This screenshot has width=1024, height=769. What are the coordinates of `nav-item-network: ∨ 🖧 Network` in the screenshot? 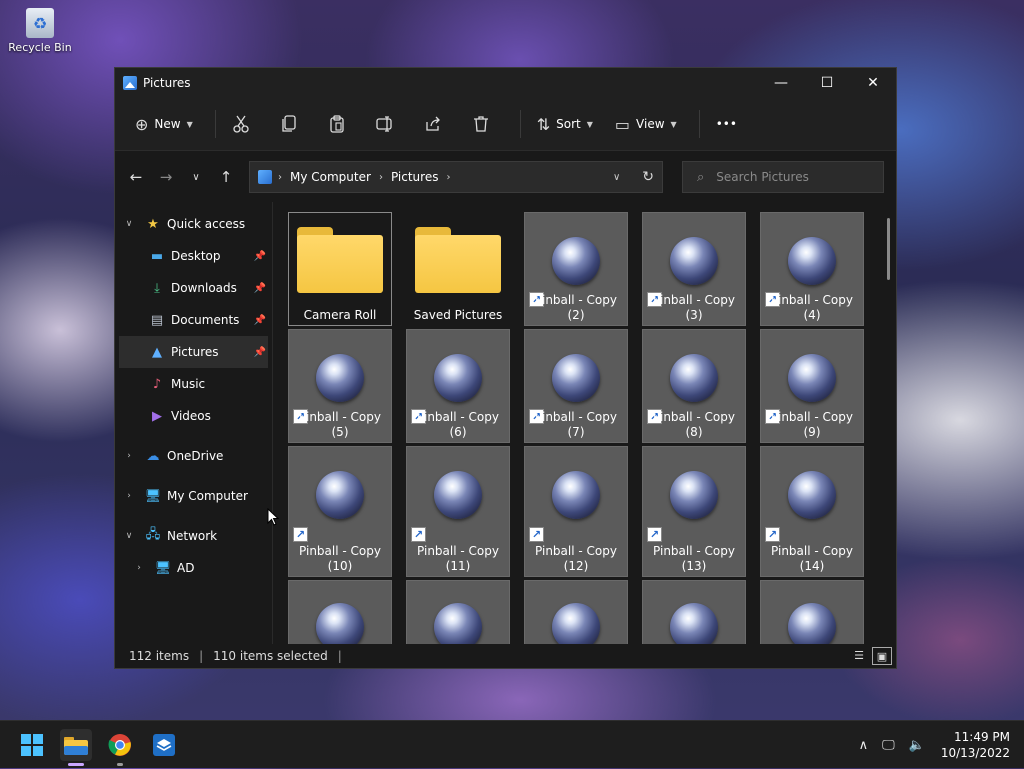 It's located at (193, 536).